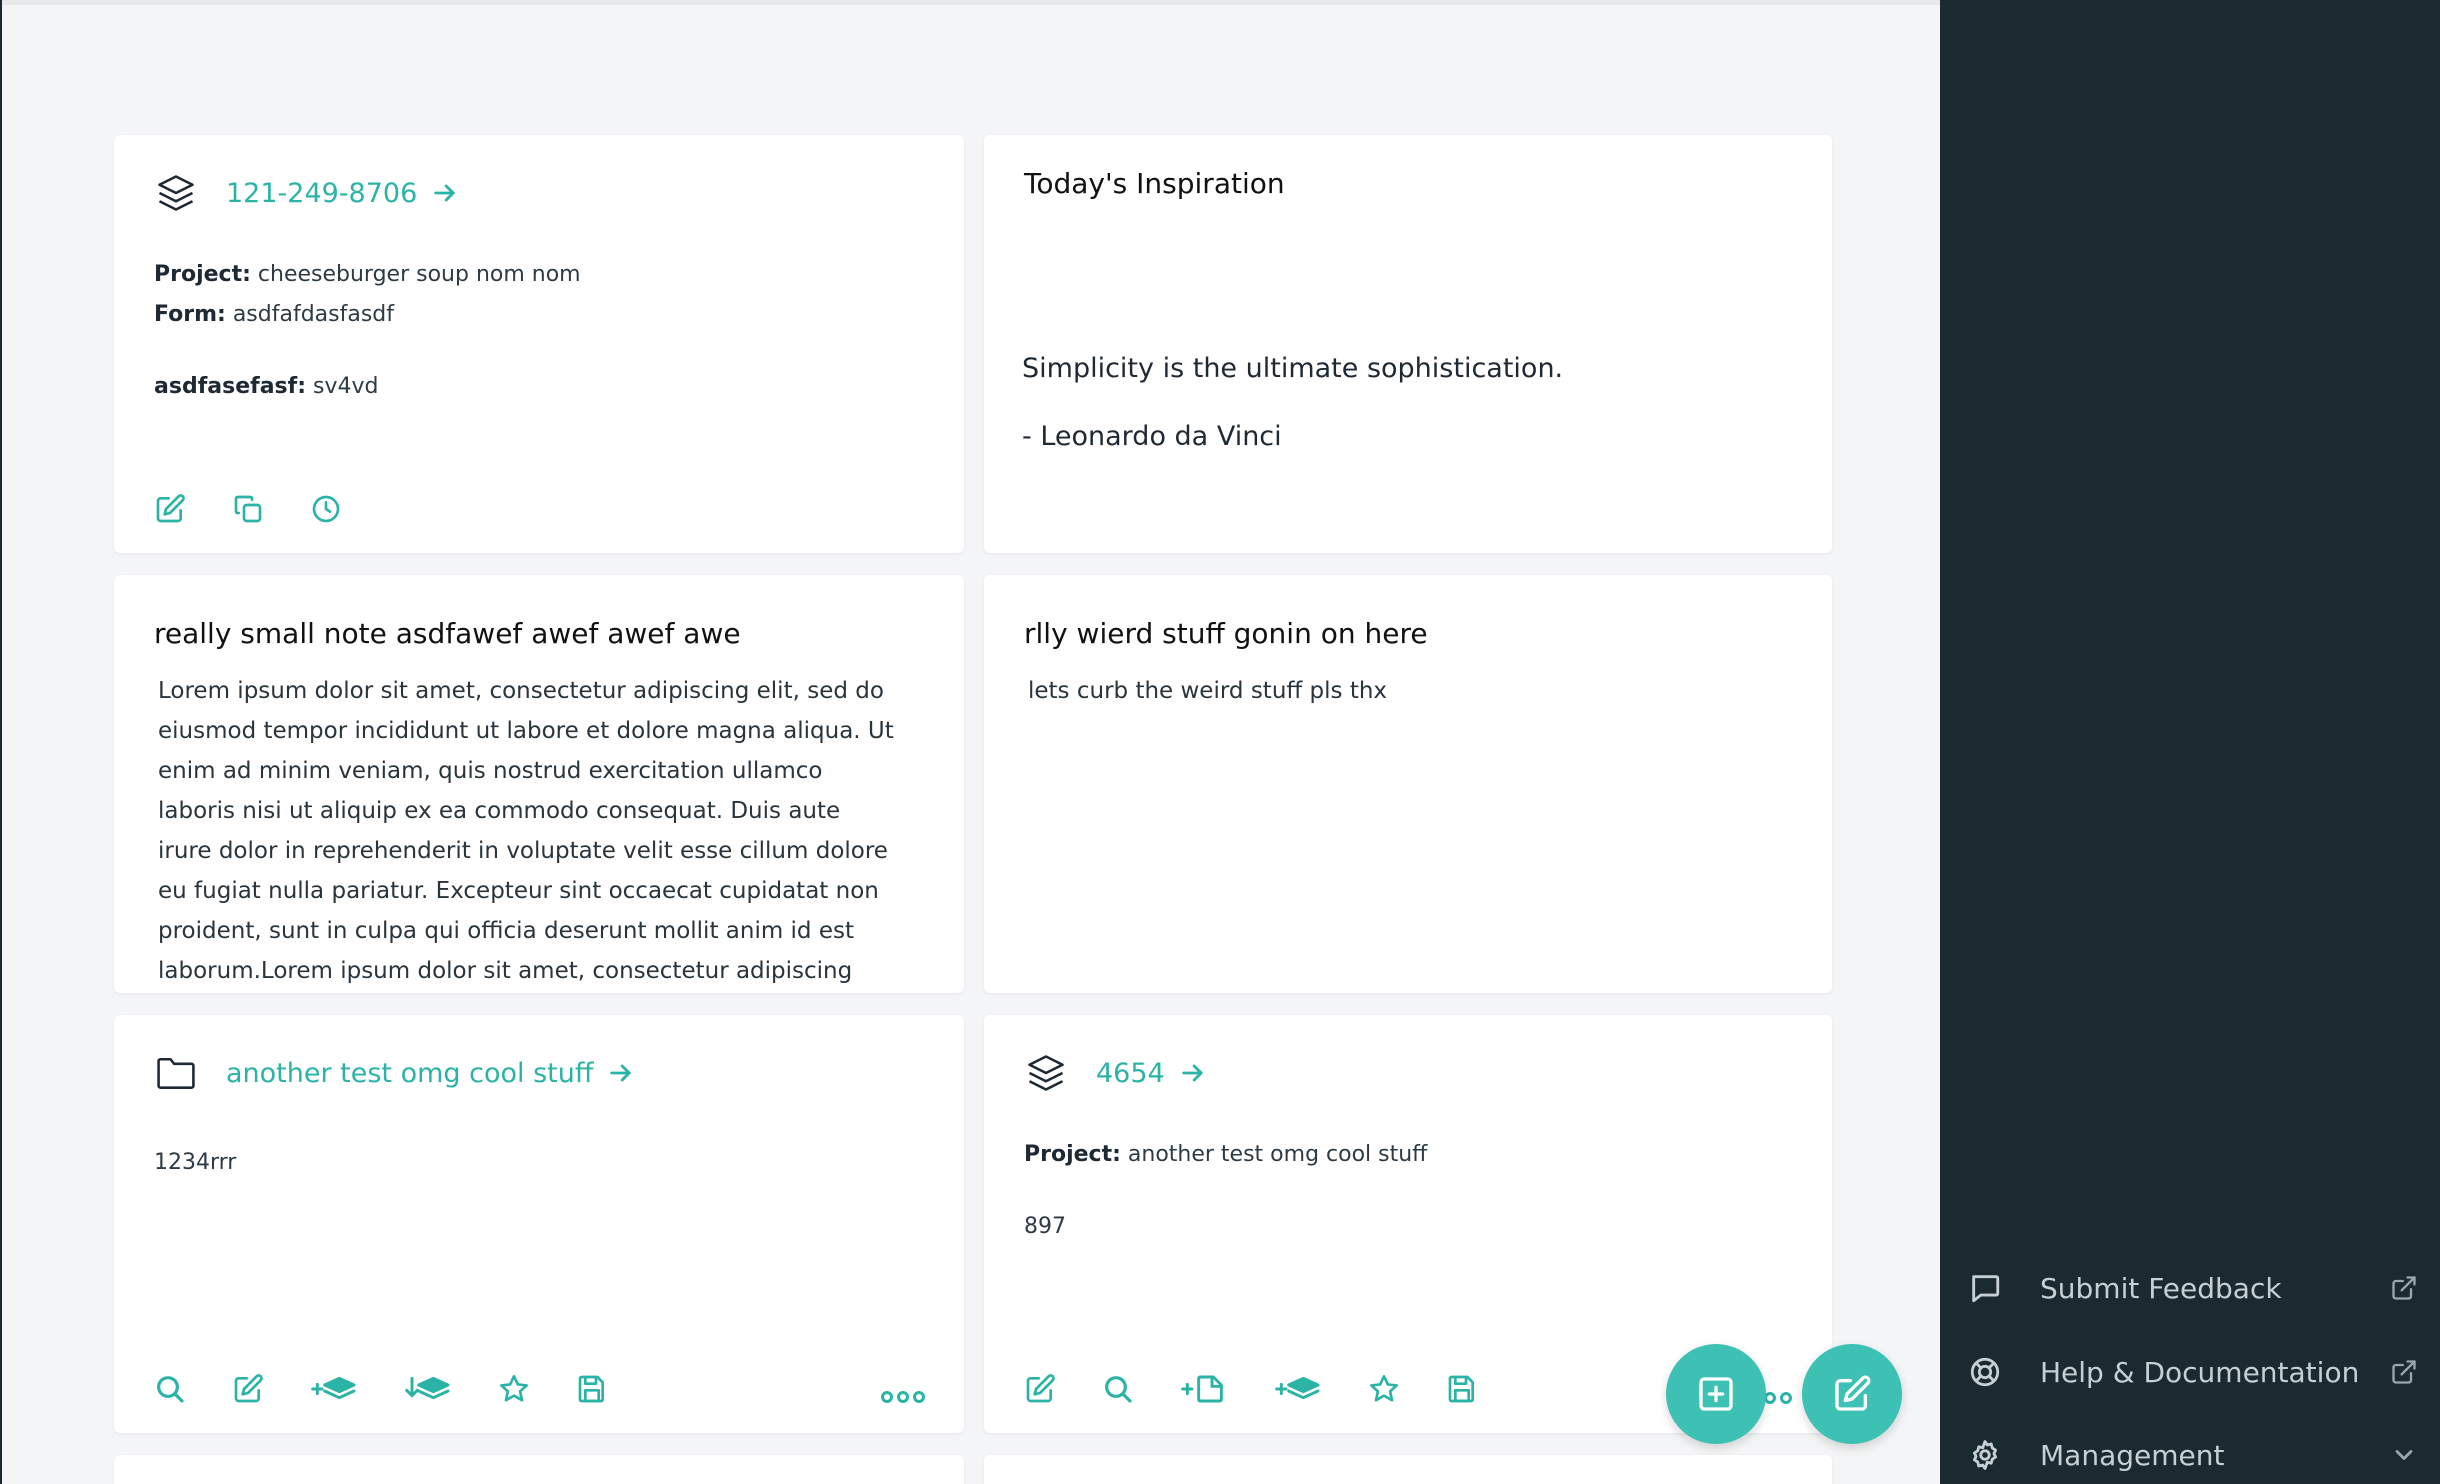 The height and width of the screenshot is (1484, 2440). Describe the element at coordinates (346, 386) in the screenshot. I see `field-value: sv4vd` at that location.